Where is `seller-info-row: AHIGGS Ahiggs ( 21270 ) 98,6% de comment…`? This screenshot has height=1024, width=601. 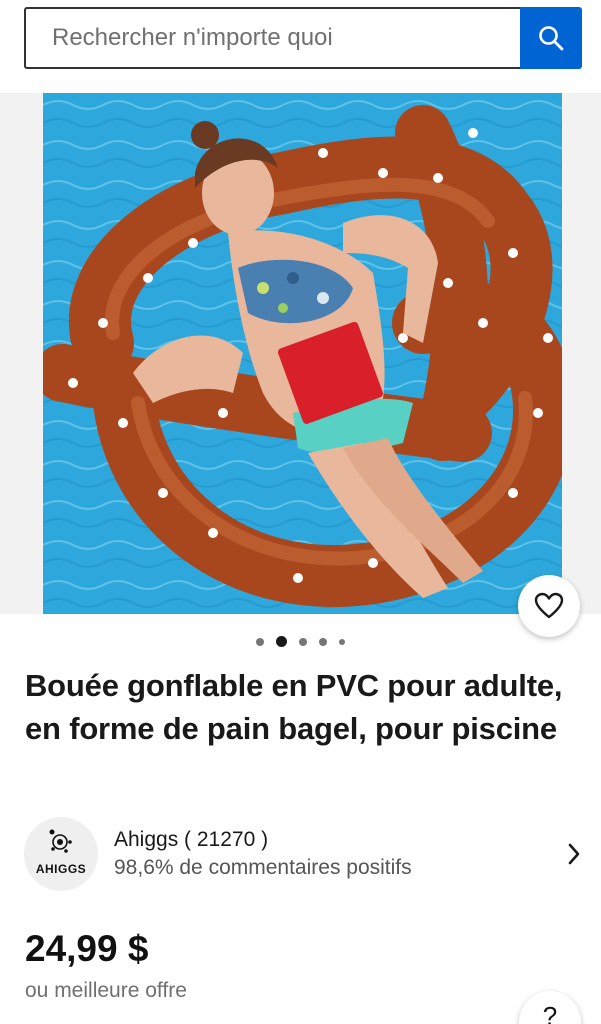 seller-info-row: AHIGGS Ahiggs ( 21270 ) 98,6% de comment… is located at coordinates (304, 854).